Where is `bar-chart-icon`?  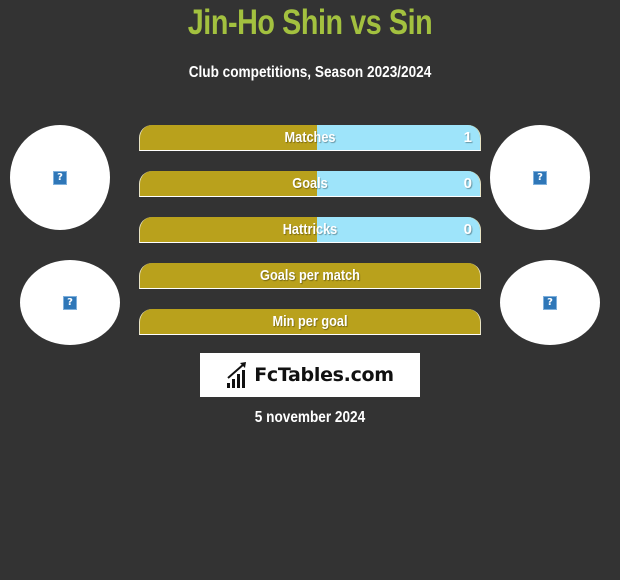
bar-chart-icon is located at coordinates (237, 375).